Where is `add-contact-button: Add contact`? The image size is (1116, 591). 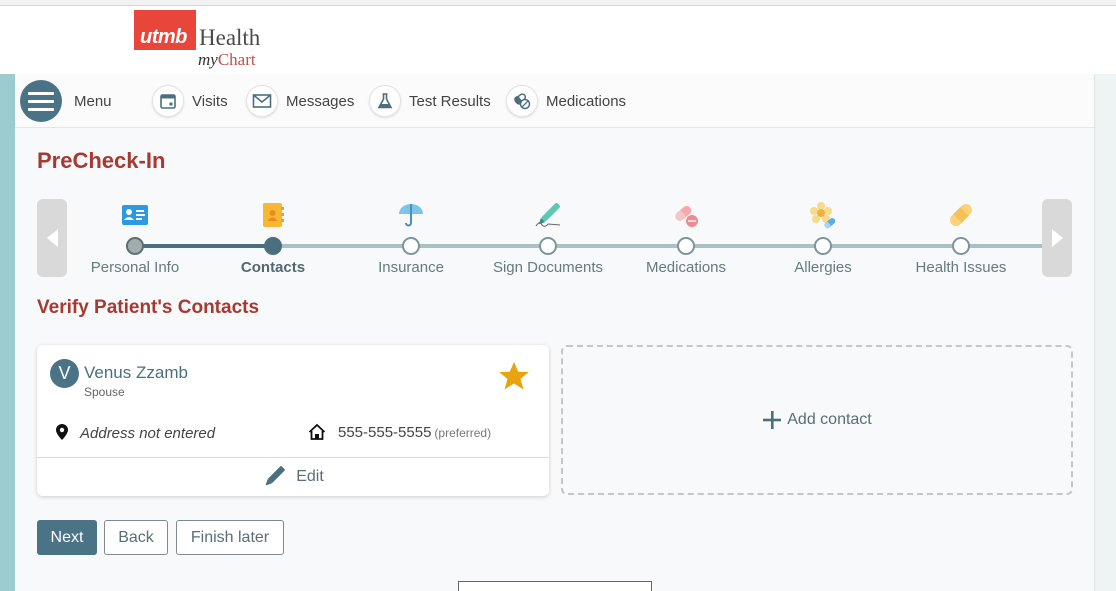
add-contact-button: Add contact is located at coordinates (817, 420).